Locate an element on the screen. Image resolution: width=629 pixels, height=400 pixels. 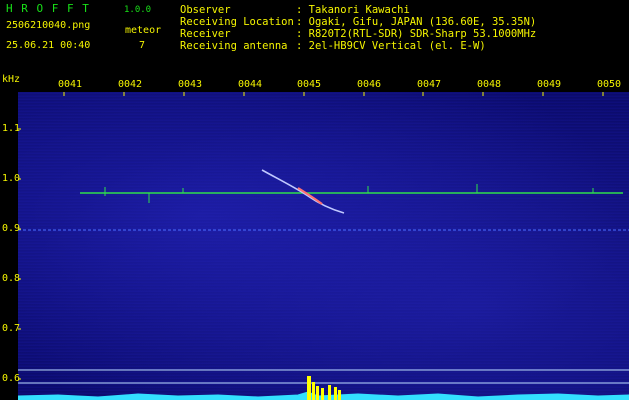
event-type-label: meteor is located at coordinates (143, 30).